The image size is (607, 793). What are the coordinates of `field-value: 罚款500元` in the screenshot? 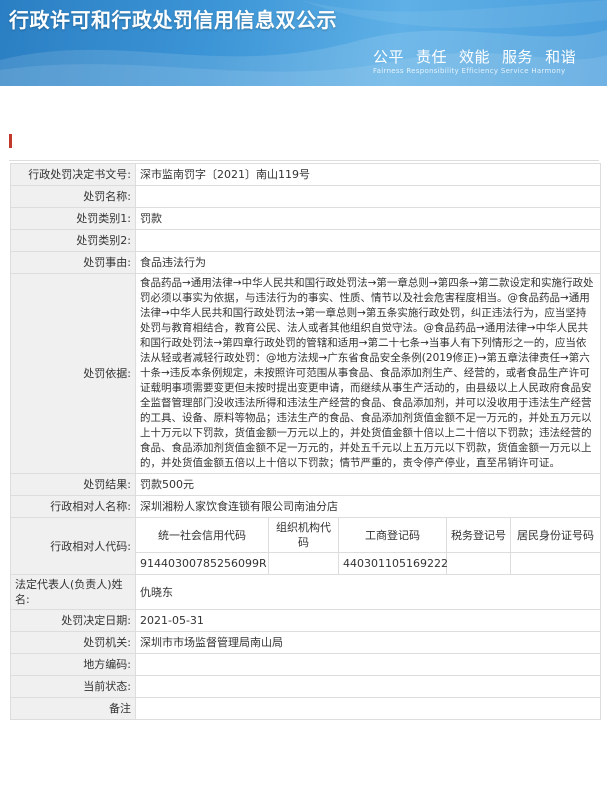 It's located at (368, 484).